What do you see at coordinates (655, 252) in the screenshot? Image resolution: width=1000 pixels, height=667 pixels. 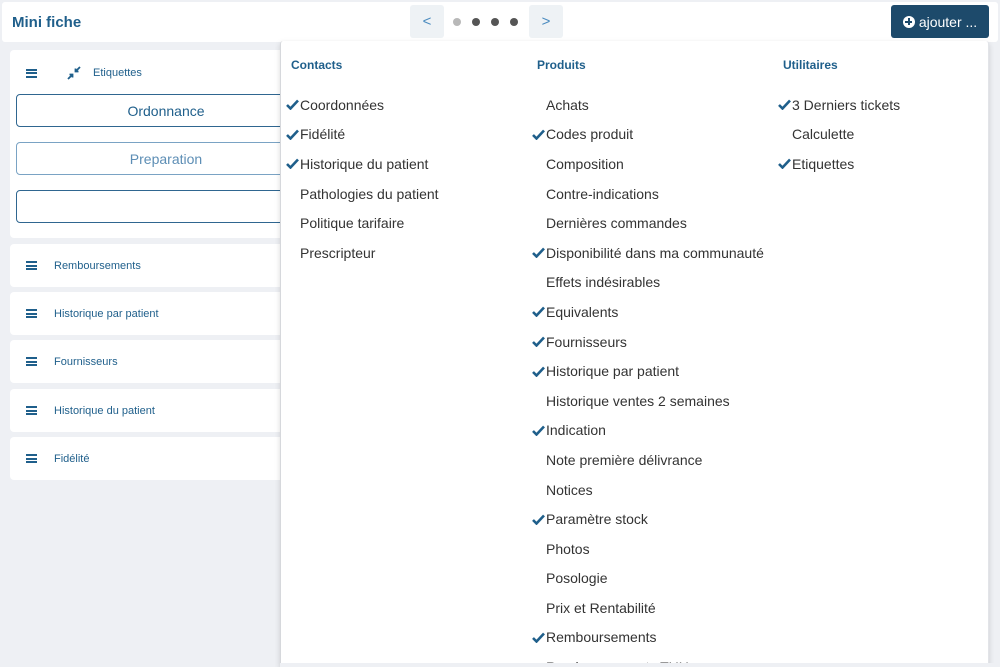 I see `menu-item-label: Disponibilité dans ma communauté` at bounding box center [655, 252].